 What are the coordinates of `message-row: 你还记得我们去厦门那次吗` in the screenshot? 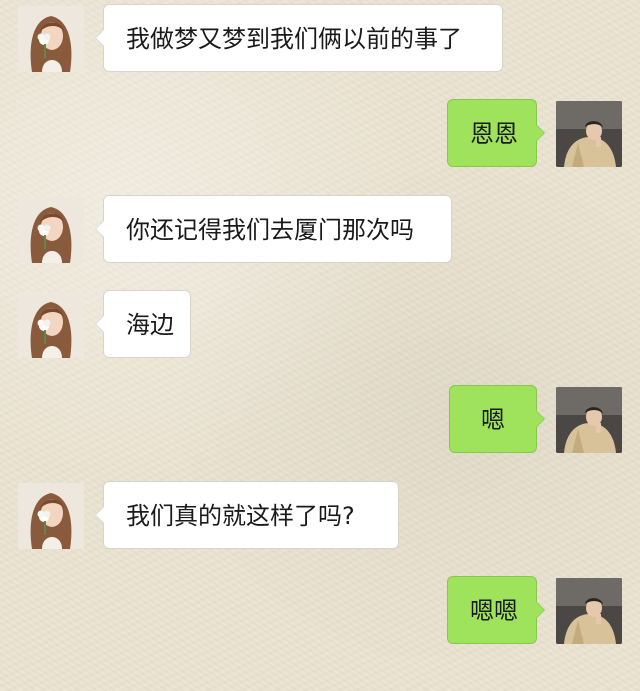 It's located at (320, 230).